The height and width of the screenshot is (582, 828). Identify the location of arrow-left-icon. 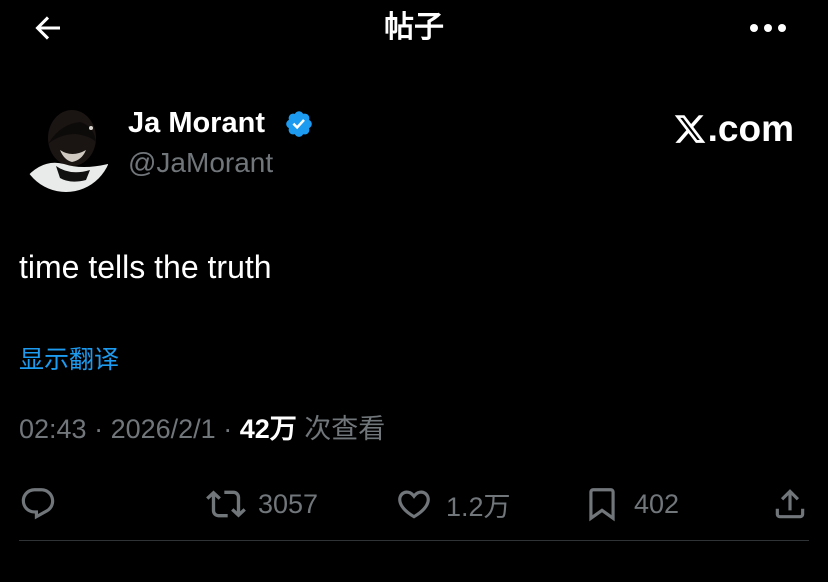
(47, 28).